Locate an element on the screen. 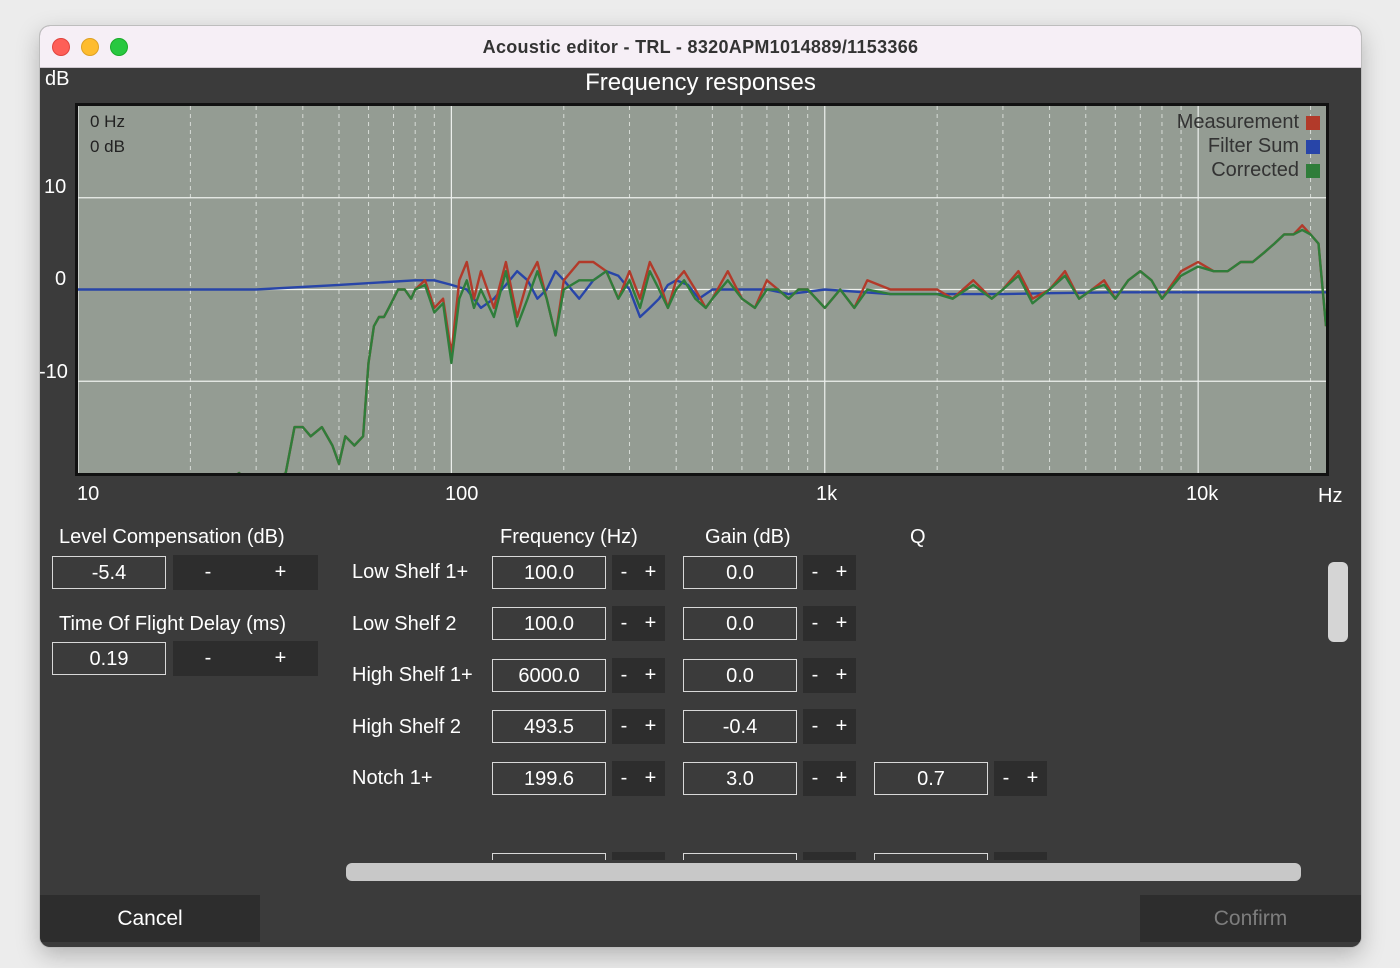 The height and width of the screenshot is (968, 1400). gain-stepper is located at coordinates (829, 856).